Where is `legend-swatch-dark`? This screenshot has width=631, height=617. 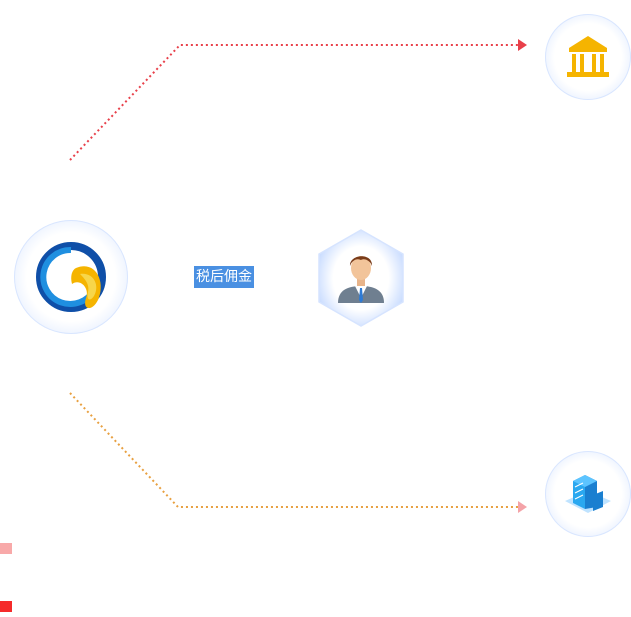
legend-swatch-dark is located at coordinates (6, 606).